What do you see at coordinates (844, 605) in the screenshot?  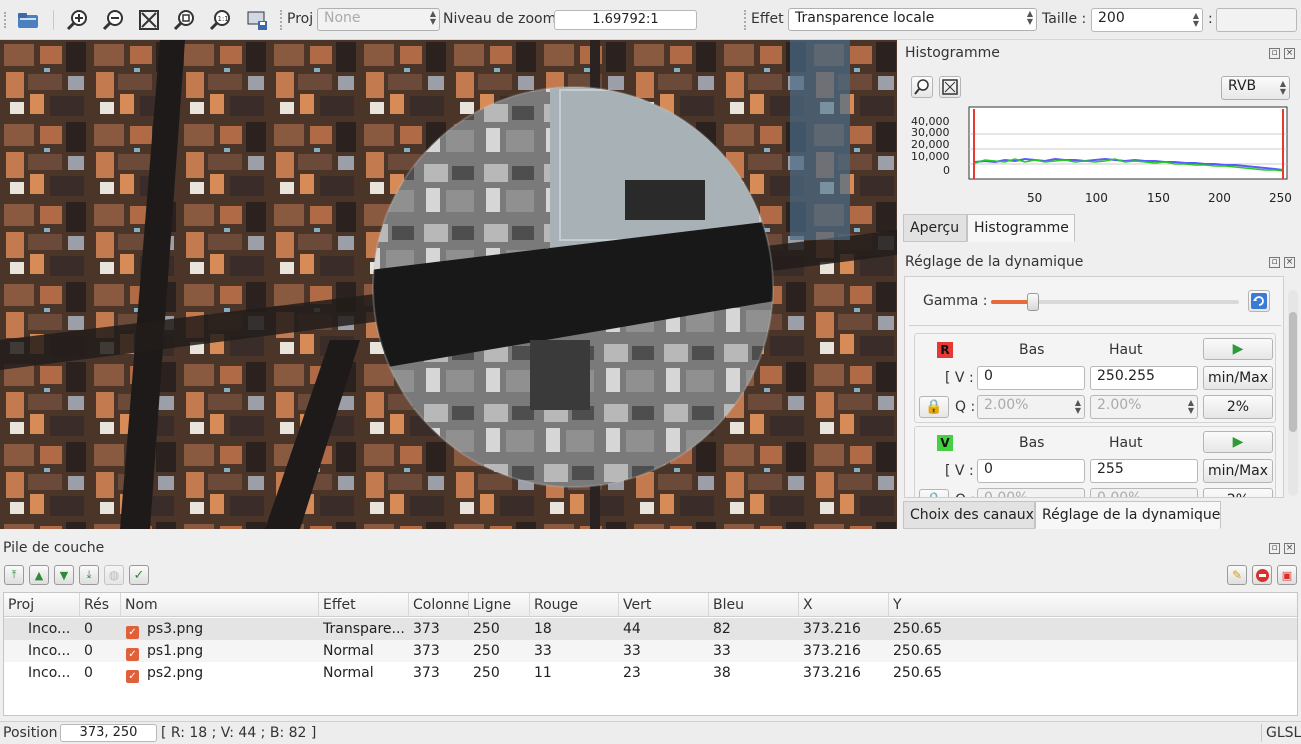 I see `col-header: X` at bounding box center [844, 605].